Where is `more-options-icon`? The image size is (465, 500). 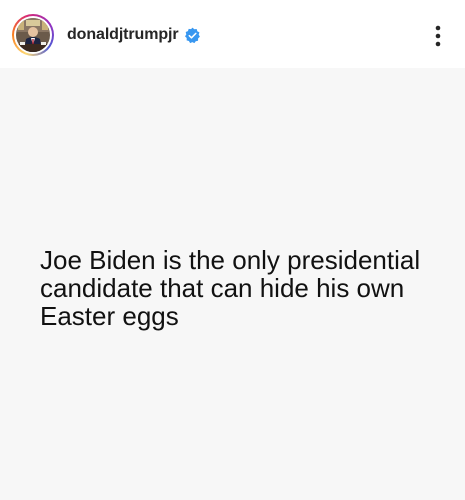
more-options-icon is located at coordinates (438, 36).